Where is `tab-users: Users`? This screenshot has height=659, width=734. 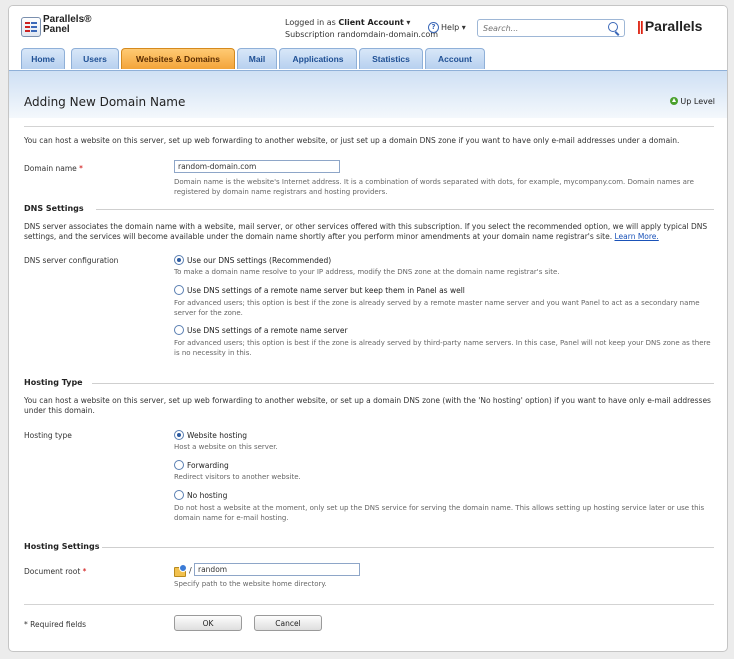 tab-users: Users is located at coordinates (95, 58).